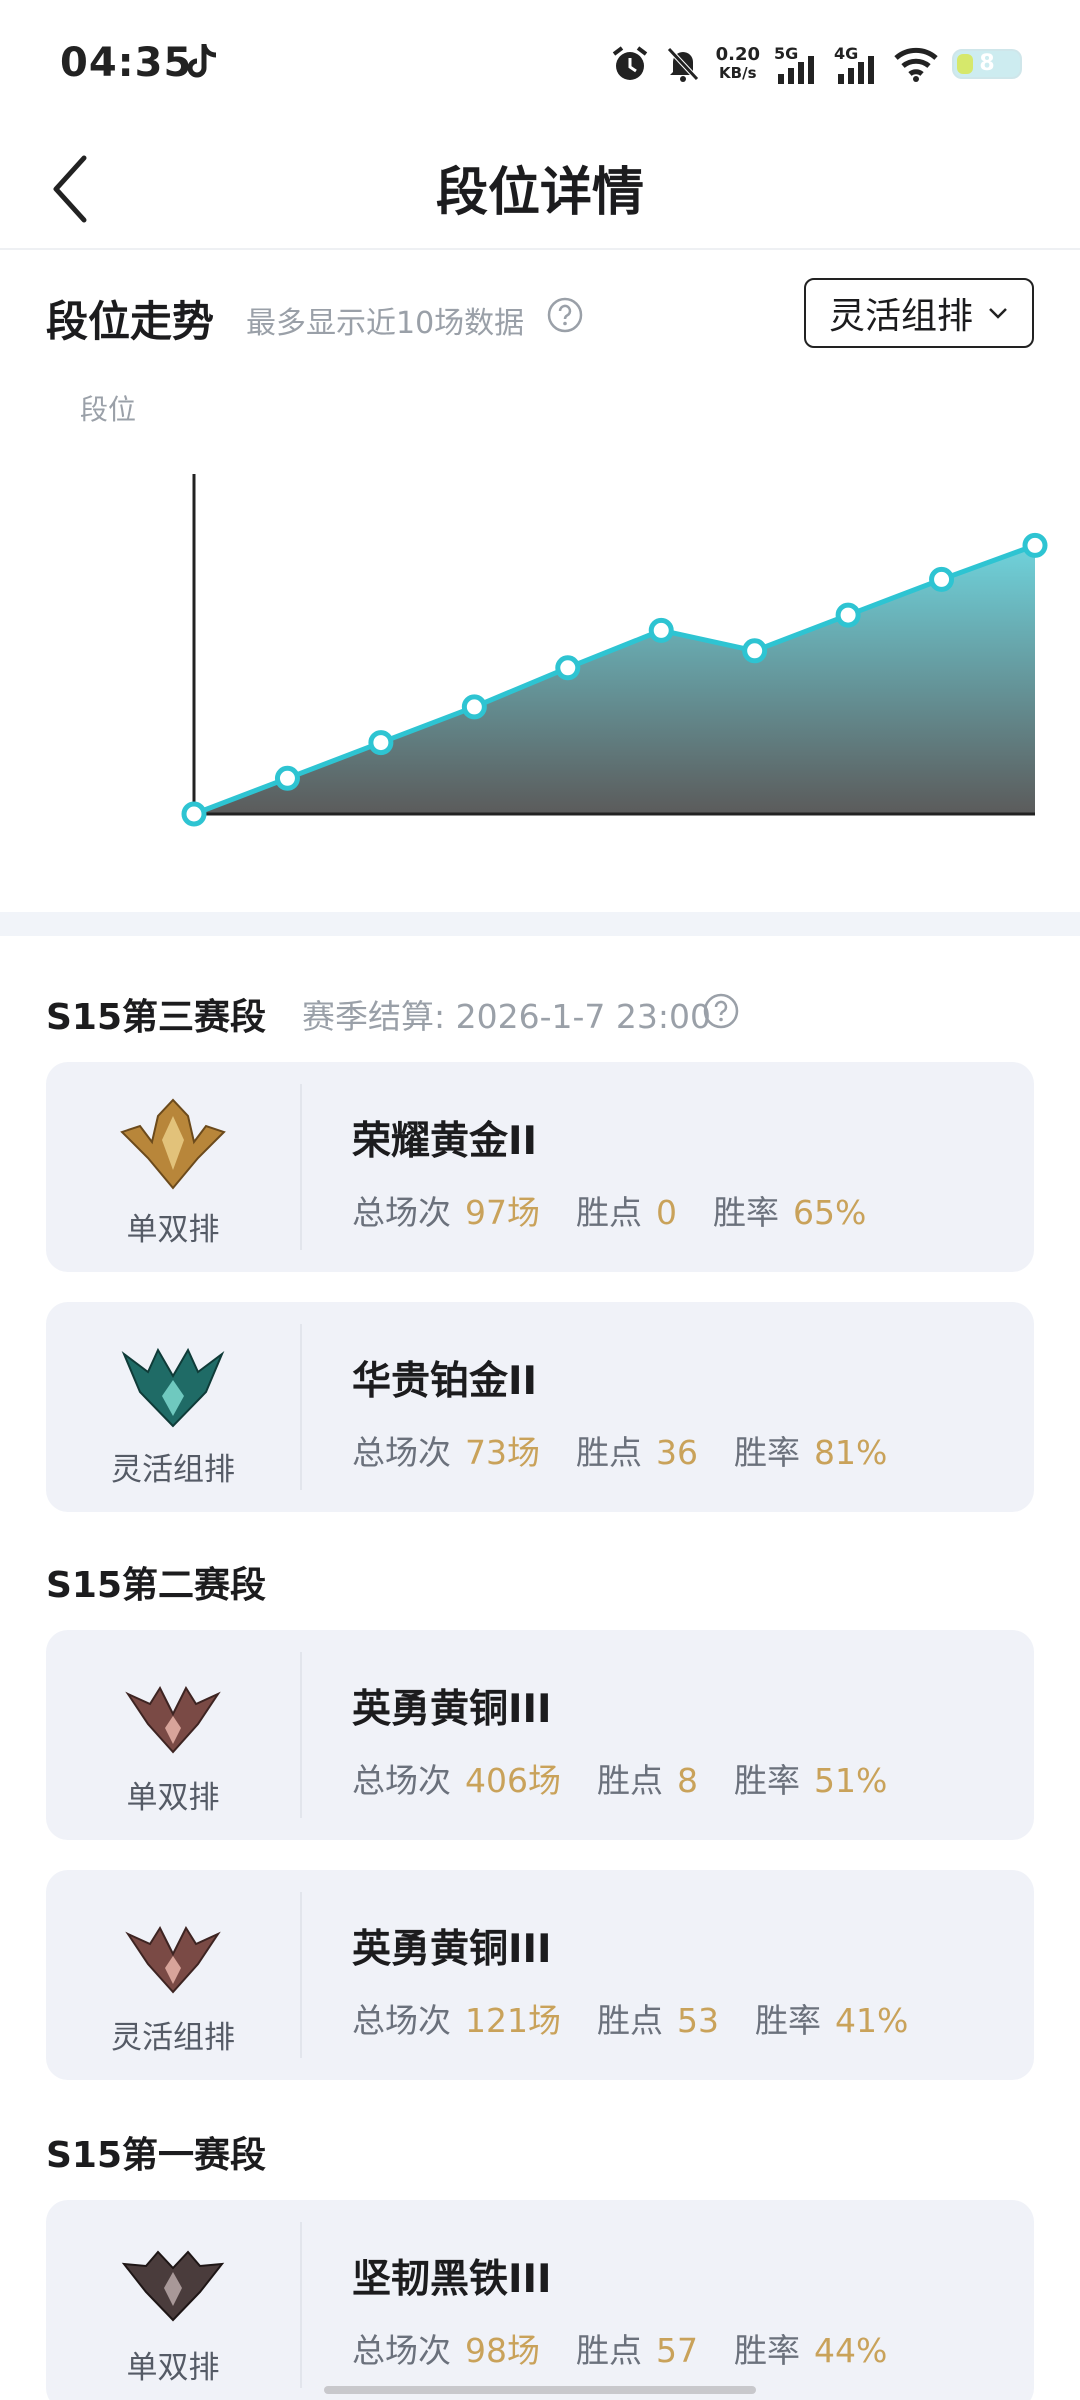 This screenshot has width=1080, height=2400. Describe the element at coordinates (540, 924) in the screenshot. I see `section-divider` at that location.